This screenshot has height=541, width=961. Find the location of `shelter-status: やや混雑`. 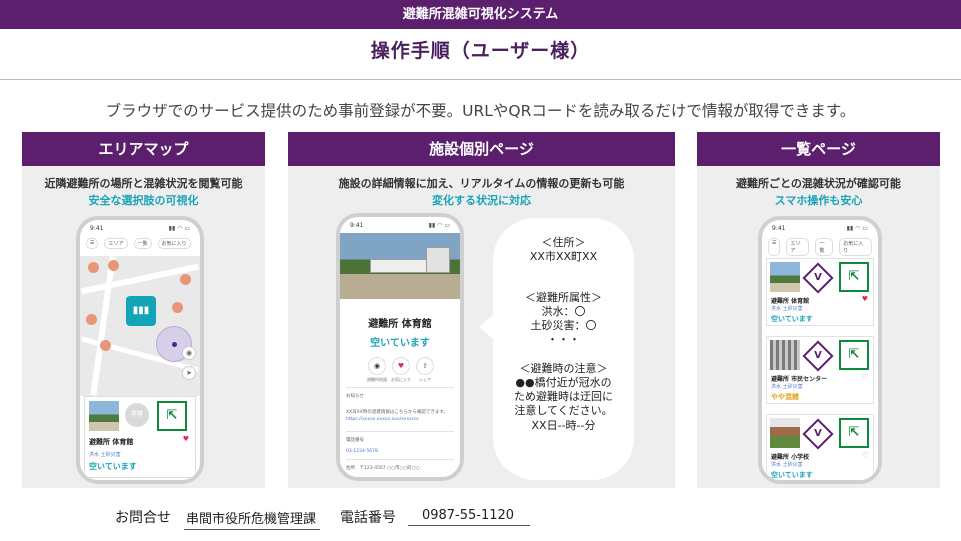

shelter-status: やや混雑 is located at coordinates (785, 397).